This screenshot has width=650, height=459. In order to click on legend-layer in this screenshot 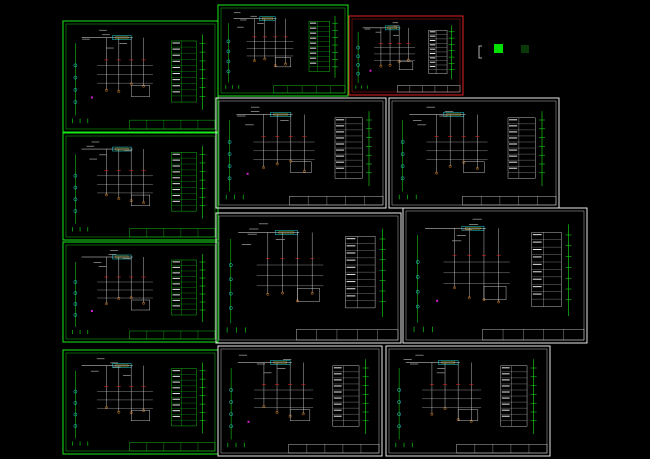, I will do `click(503, 51)`.